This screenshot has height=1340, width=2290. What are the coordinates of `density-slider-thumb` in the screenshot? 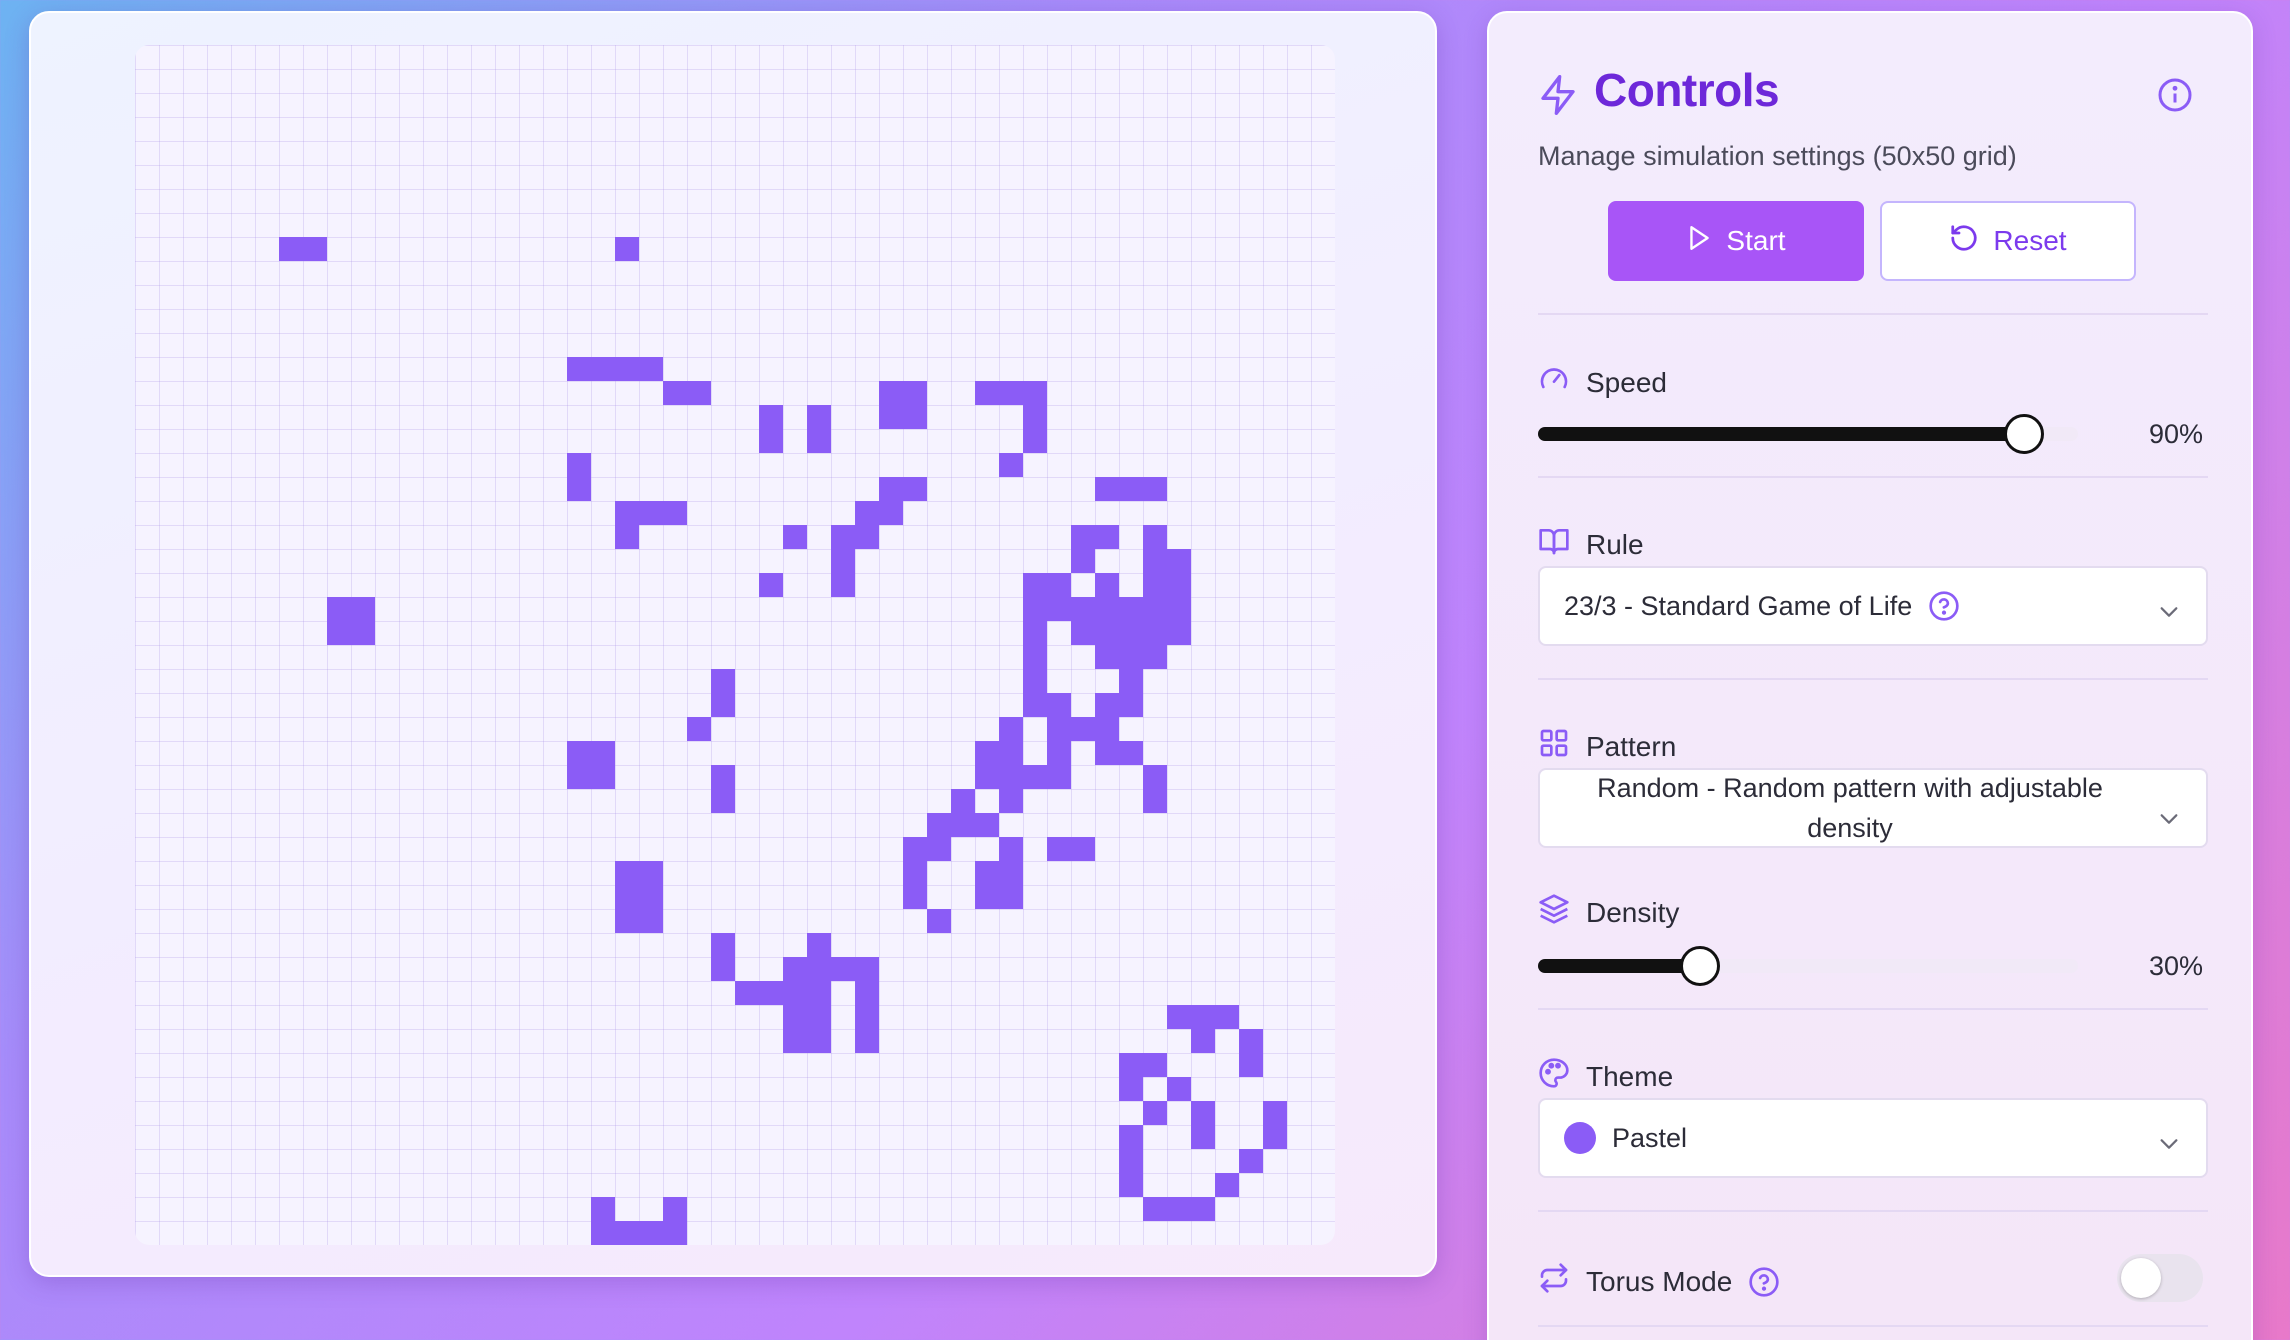 It's located at (1700, 966).